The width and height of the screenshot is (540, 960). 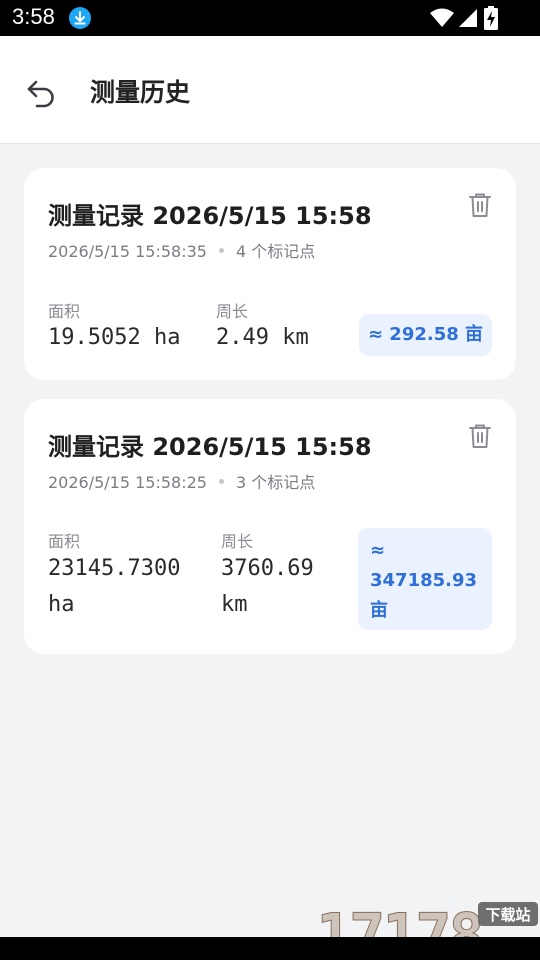 I want to click on record-timestamp: 2026/5/15 15:58:25, so click(x=127, y=482).